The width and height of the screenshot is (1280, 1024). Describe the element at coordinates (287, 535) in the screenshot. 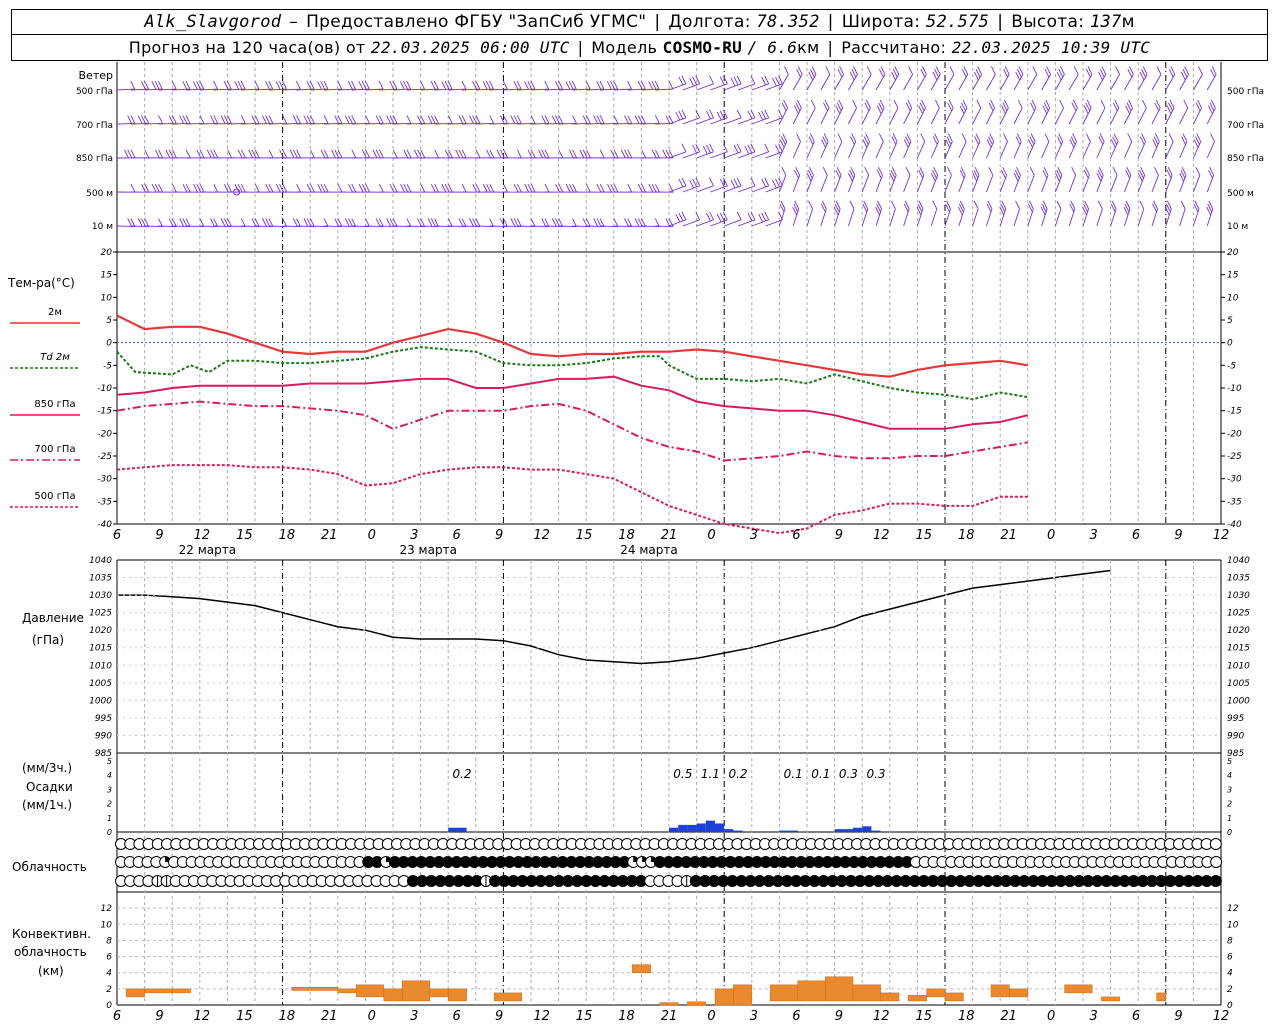

I see `time-tick-label: 18` at that location.